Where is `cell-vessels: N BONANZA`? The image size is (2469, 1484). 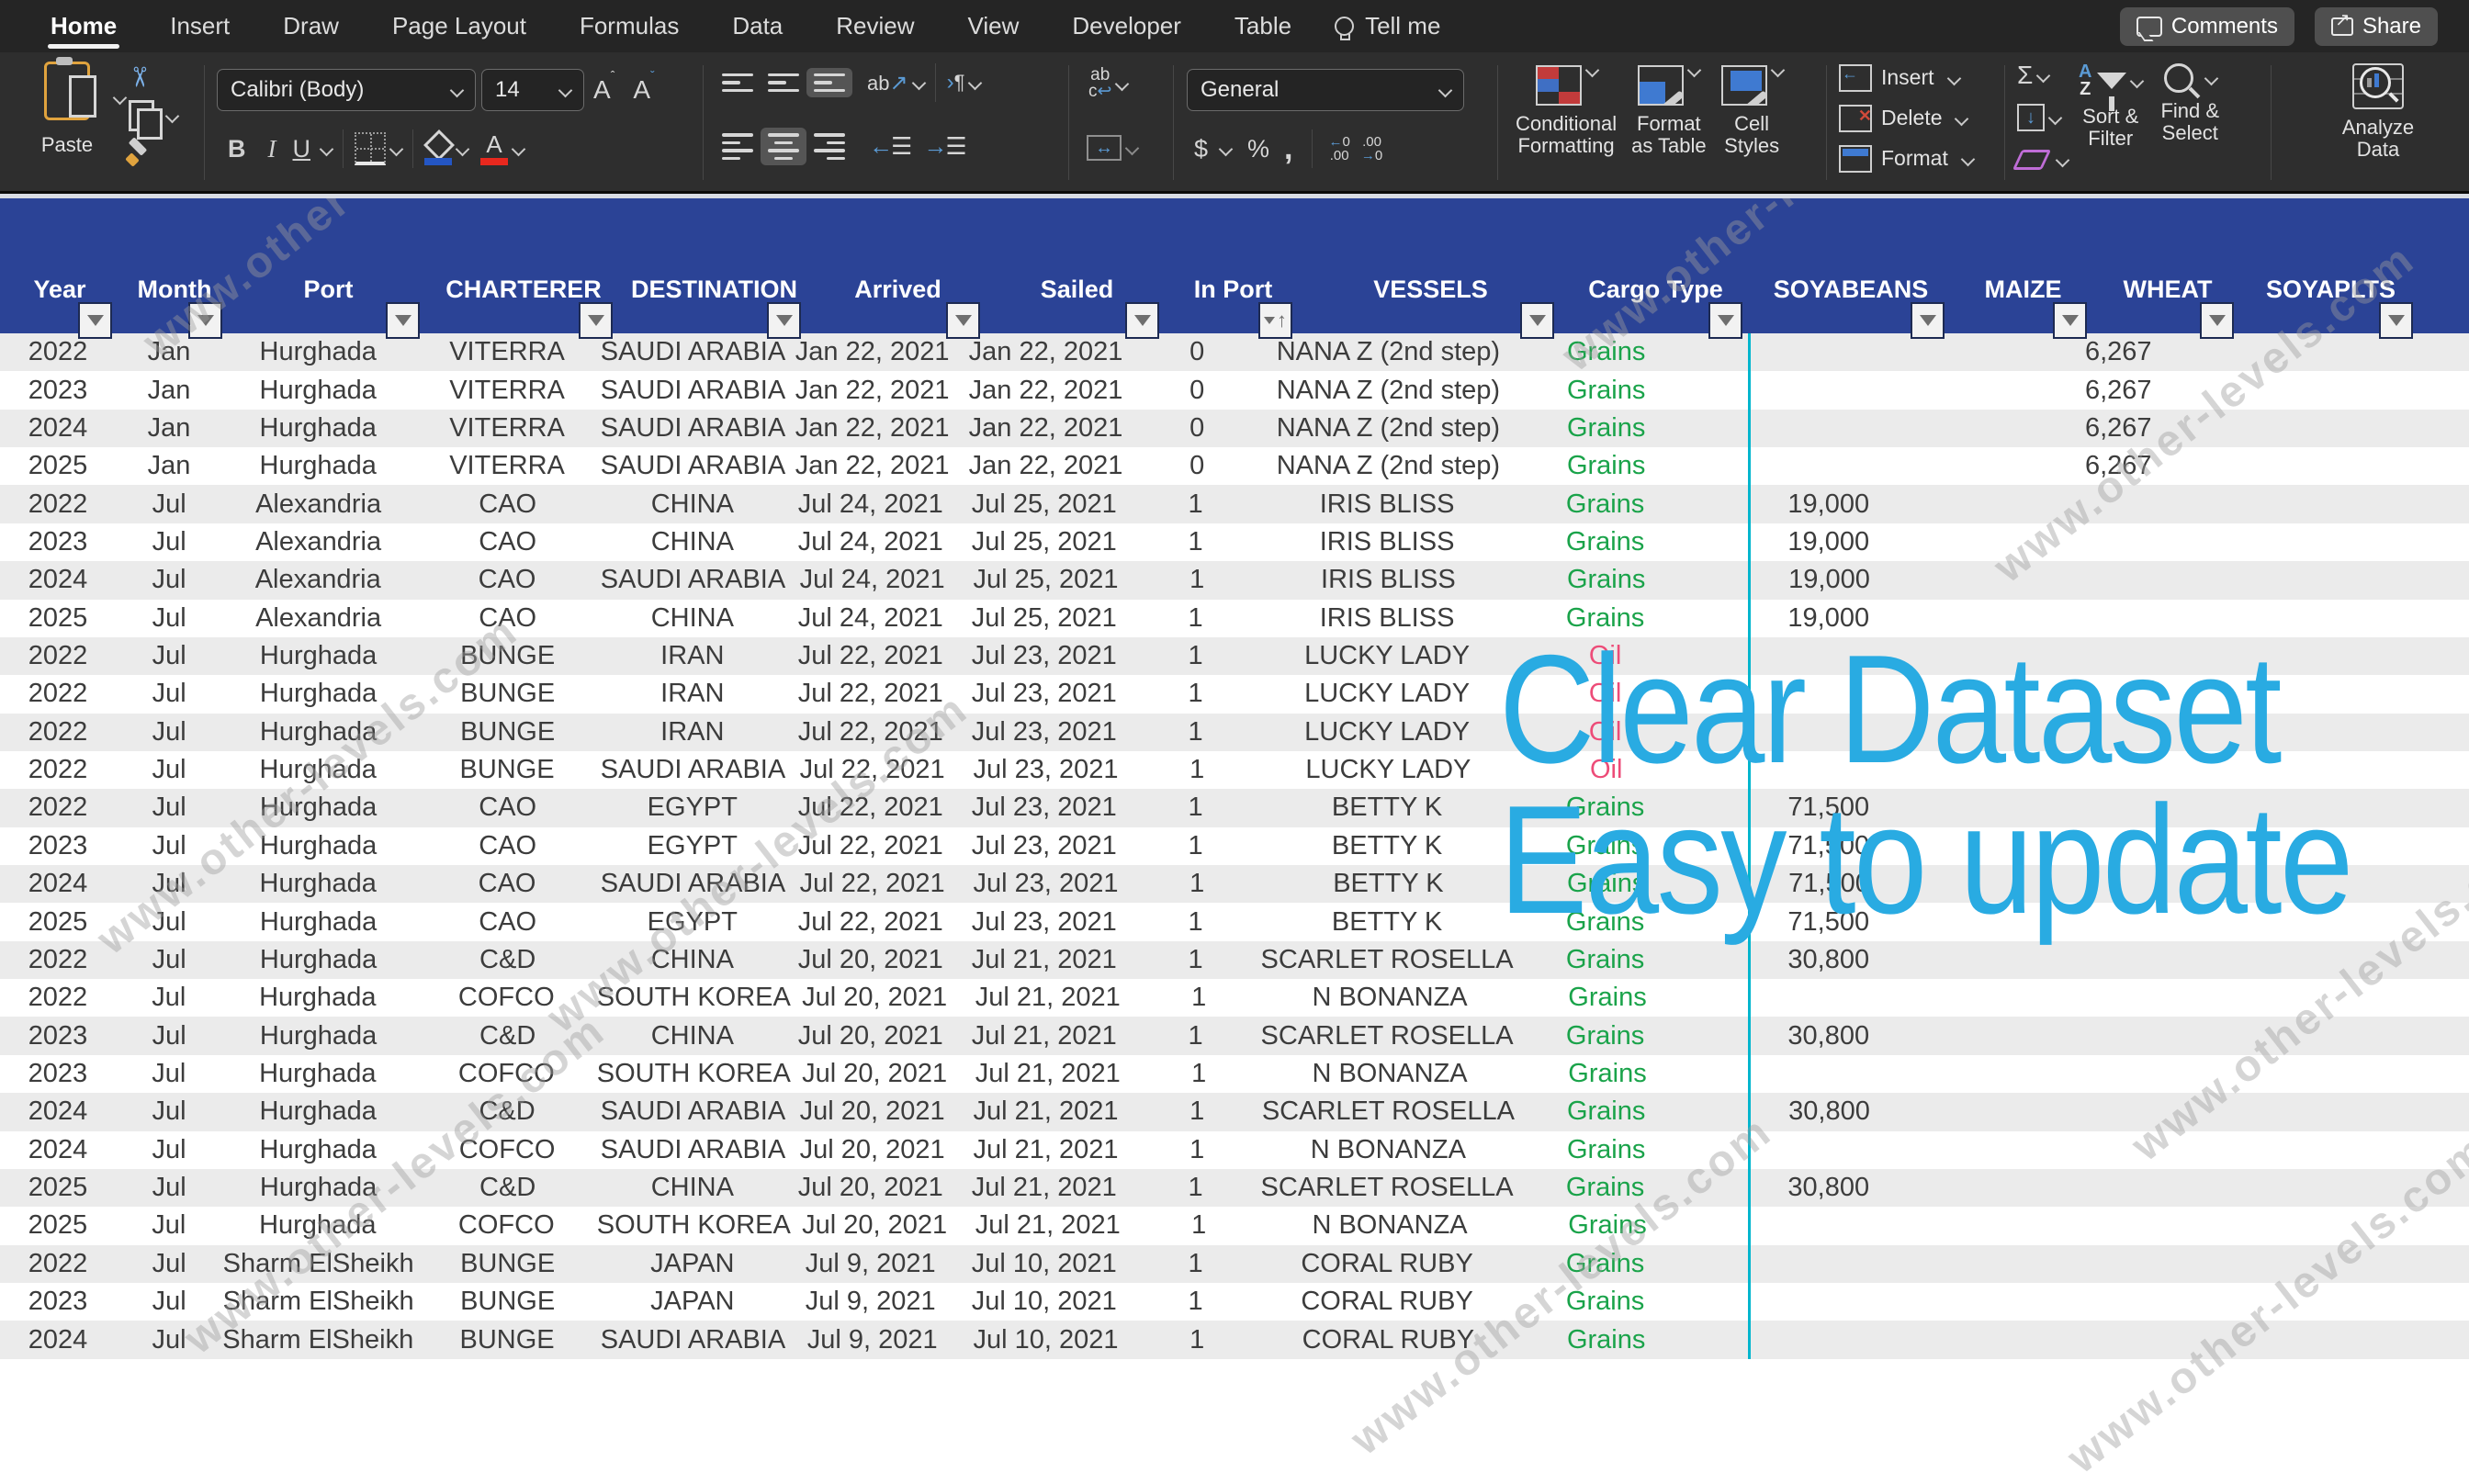
cell-vessels: N BONANZA is located at coordinates (1389, 1074).